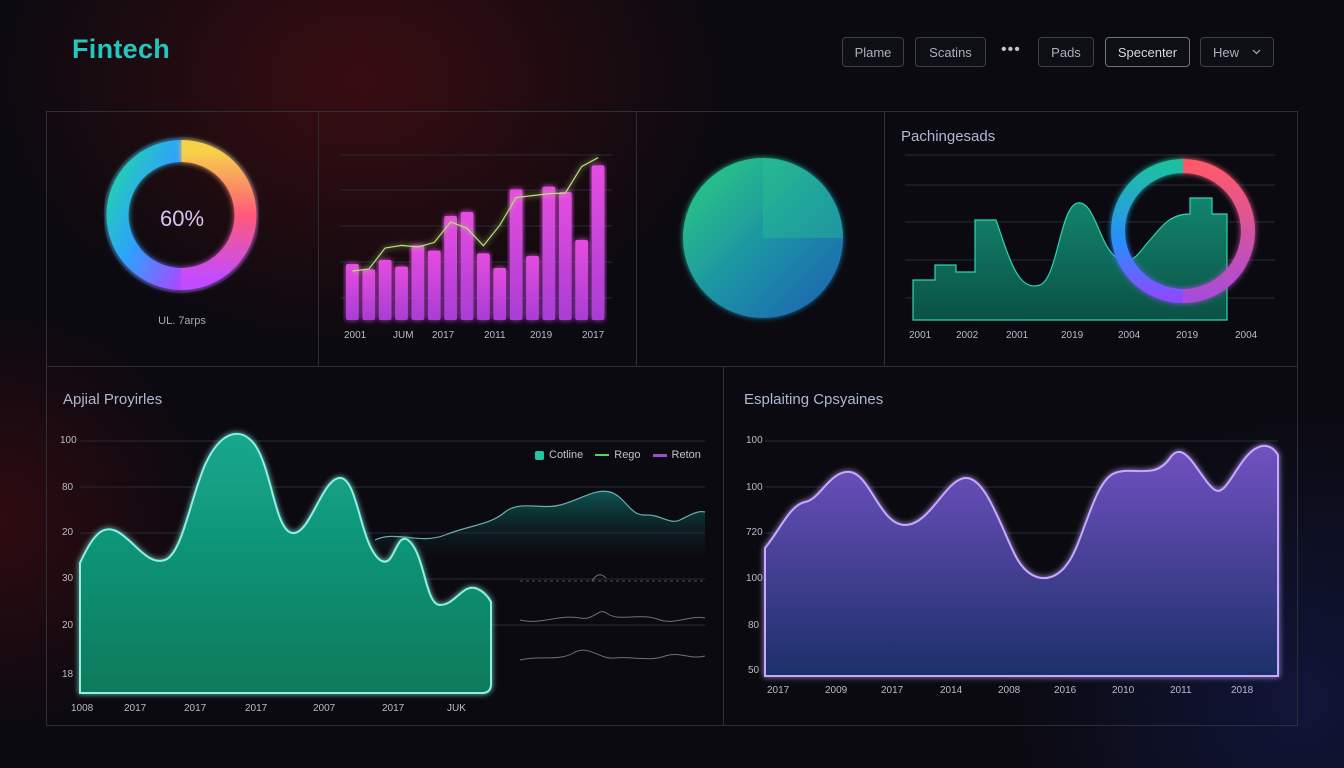 The image size is (1344, 768). Describe the element at coordinates (754, 625) in the screenshot. I see `right-y-label: 80` at that location.